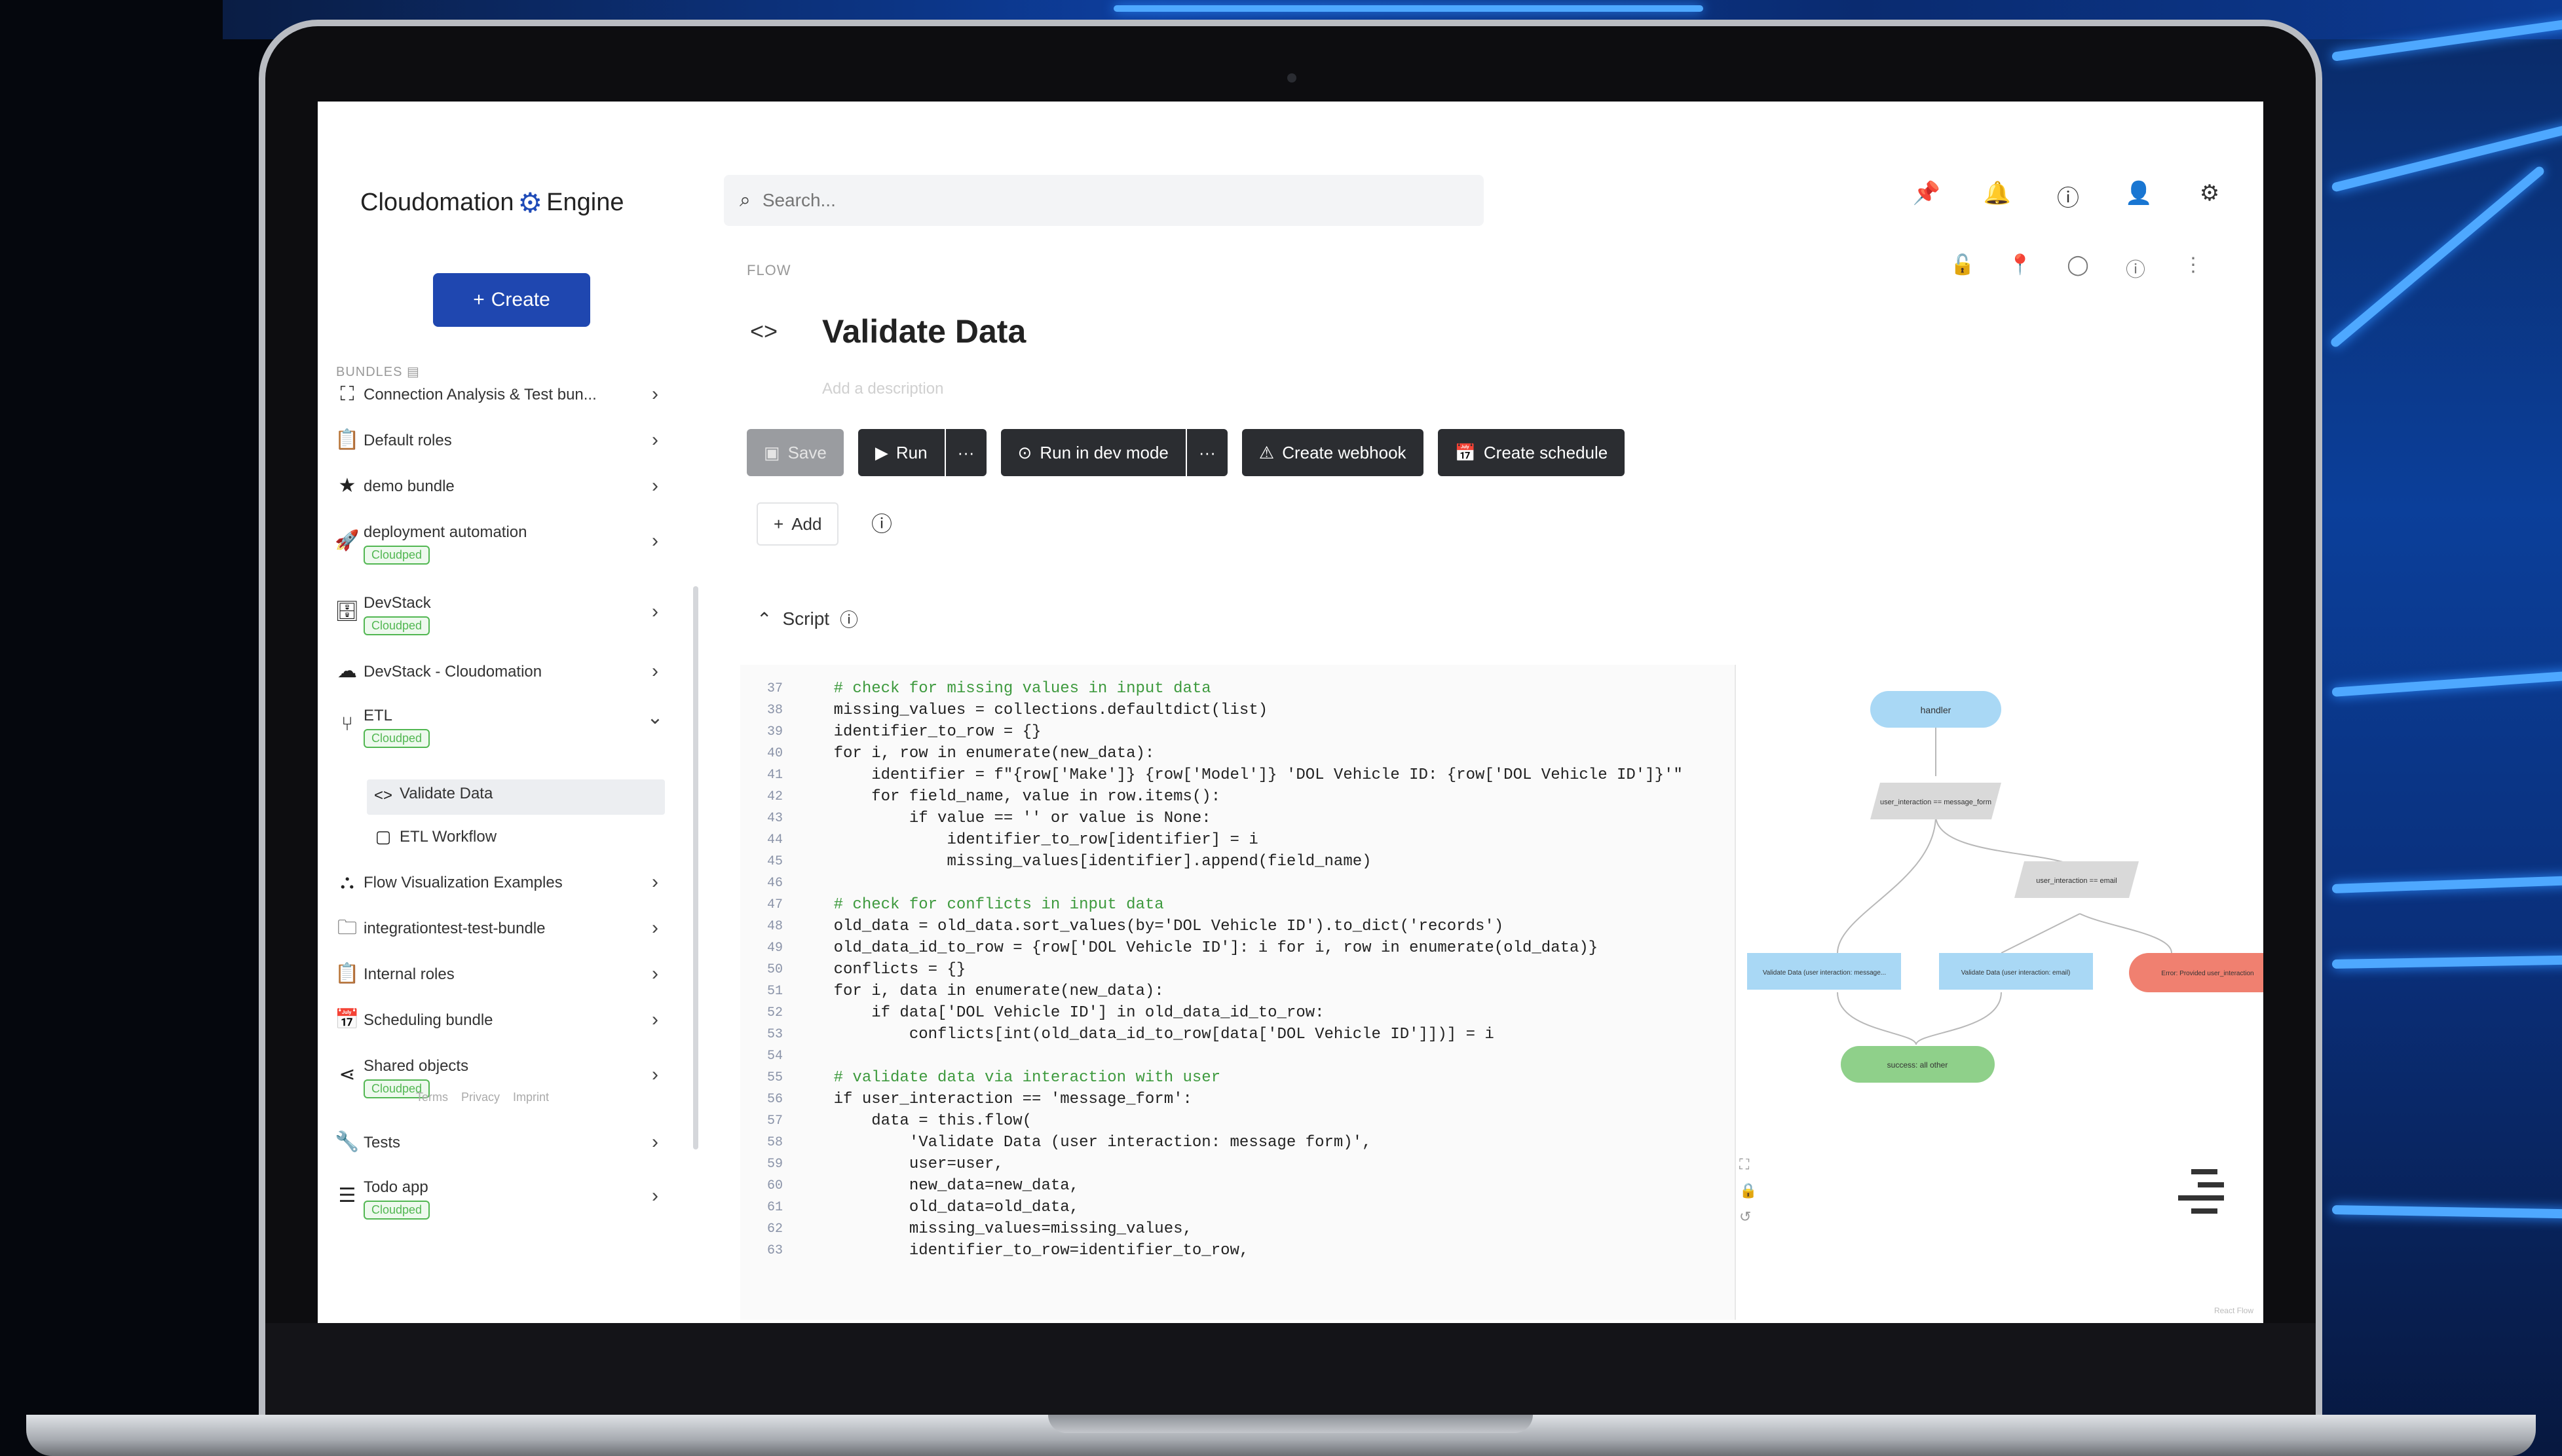 This screenshot has width=2562, height=1456. What do you see at coordinates (498, 486) in the screenshot?
I see `sidebar-item-demo-bundle: ★ demo bundle ›` at bounding box center [498, 486].